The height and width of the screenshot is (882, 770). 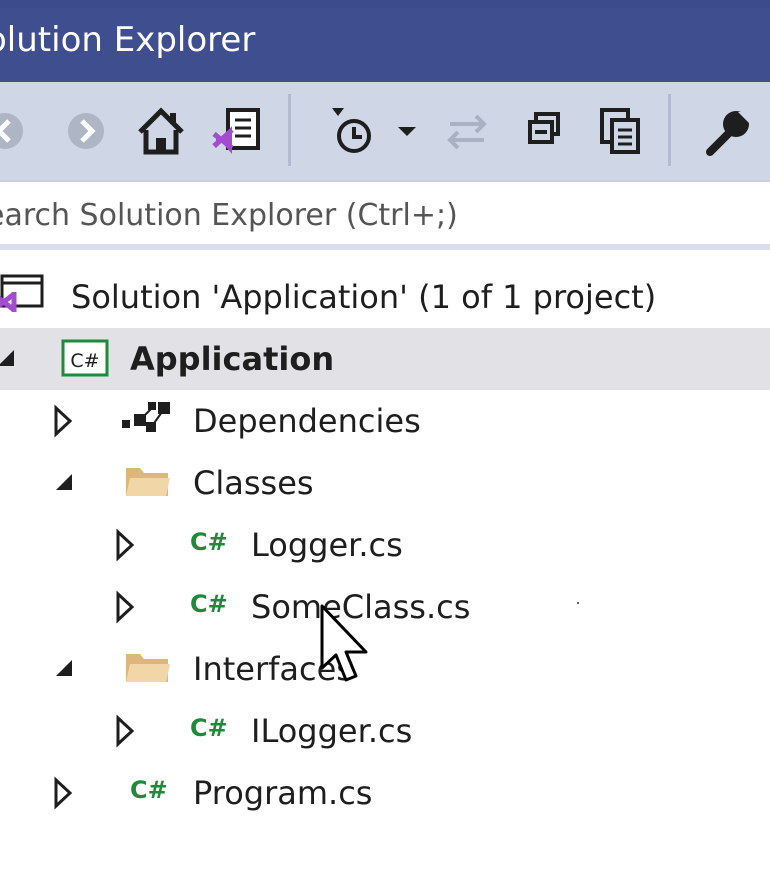 I want to click on tree-item-label: Application, so click(x=232, y=359).